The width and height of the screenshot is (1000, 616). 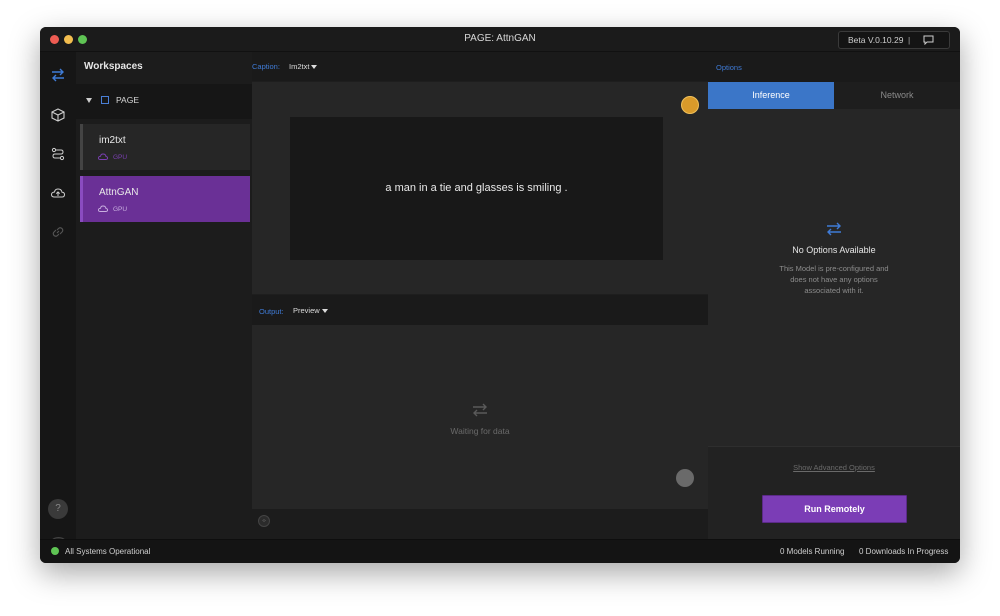 What do you see at coordinates (306, 310) in the screenshot?
I see `output-select-value: Preview` at bounding box center [306, 310].